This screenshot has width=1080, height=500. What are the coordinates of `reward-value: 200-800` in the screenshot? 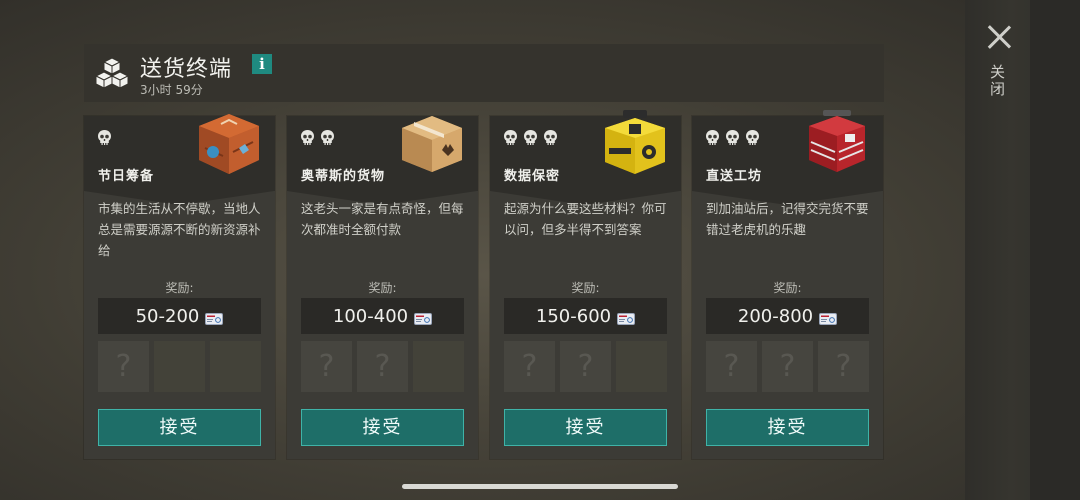 It's located at (775, 316).